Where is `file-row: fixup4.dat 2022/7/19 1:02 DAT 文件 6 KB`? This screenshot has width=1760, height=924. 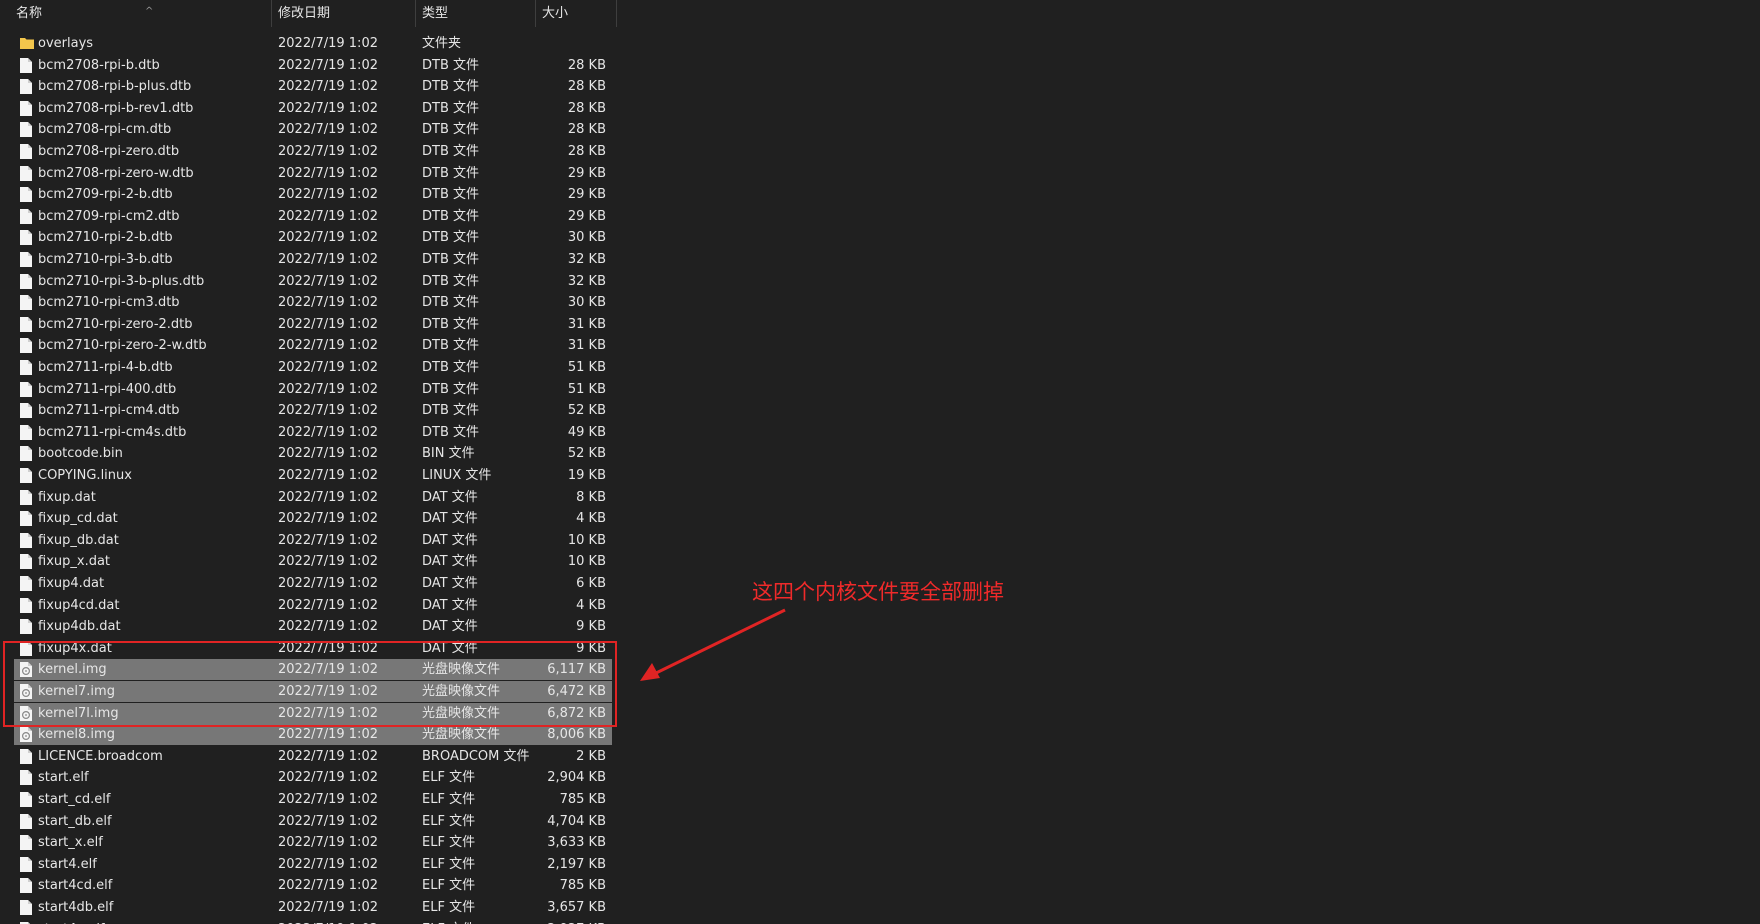
file-row: fixup4.dat 2022/7/19 1:02 DAT 文件 6 KB is located at coordinates (313, 583).